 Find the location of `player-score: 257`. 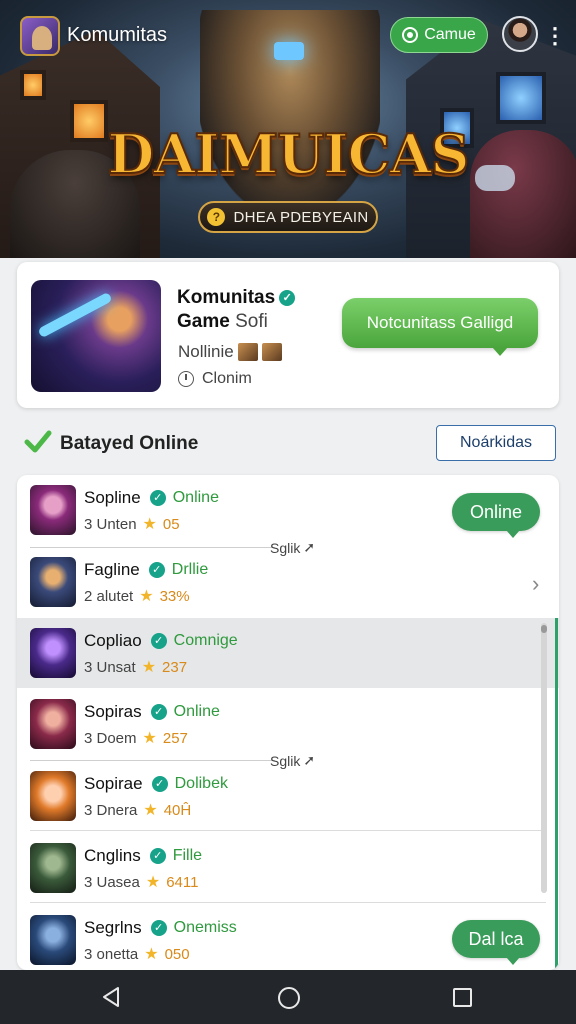

player-score: 257 is located at coordinates (175, 738).